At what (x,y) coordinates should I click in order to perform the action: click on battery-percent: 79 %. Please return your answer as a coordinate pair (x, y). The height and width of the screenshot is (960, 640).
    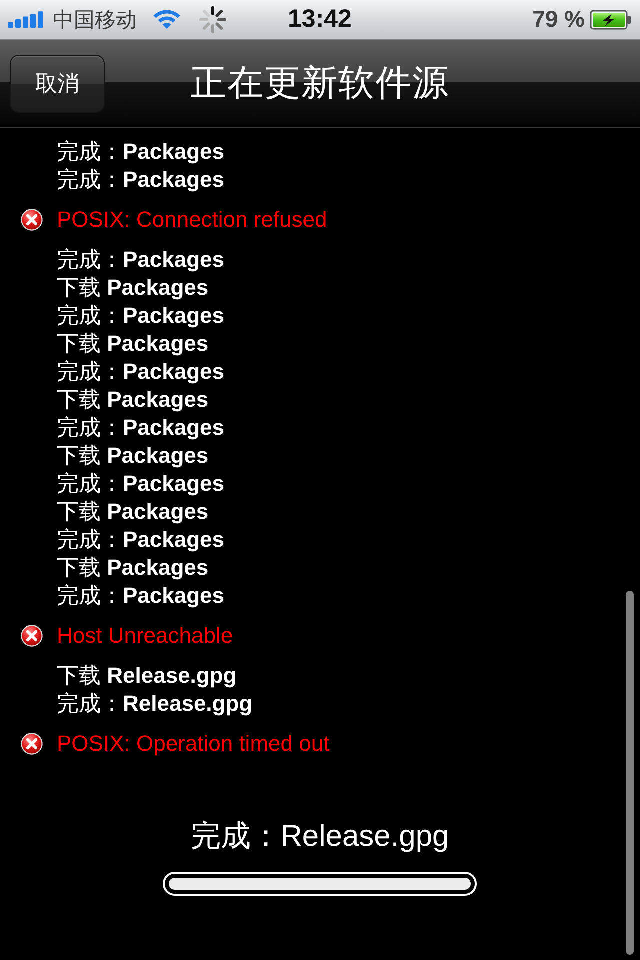
    Looking at the image, I should click on (558, 19).